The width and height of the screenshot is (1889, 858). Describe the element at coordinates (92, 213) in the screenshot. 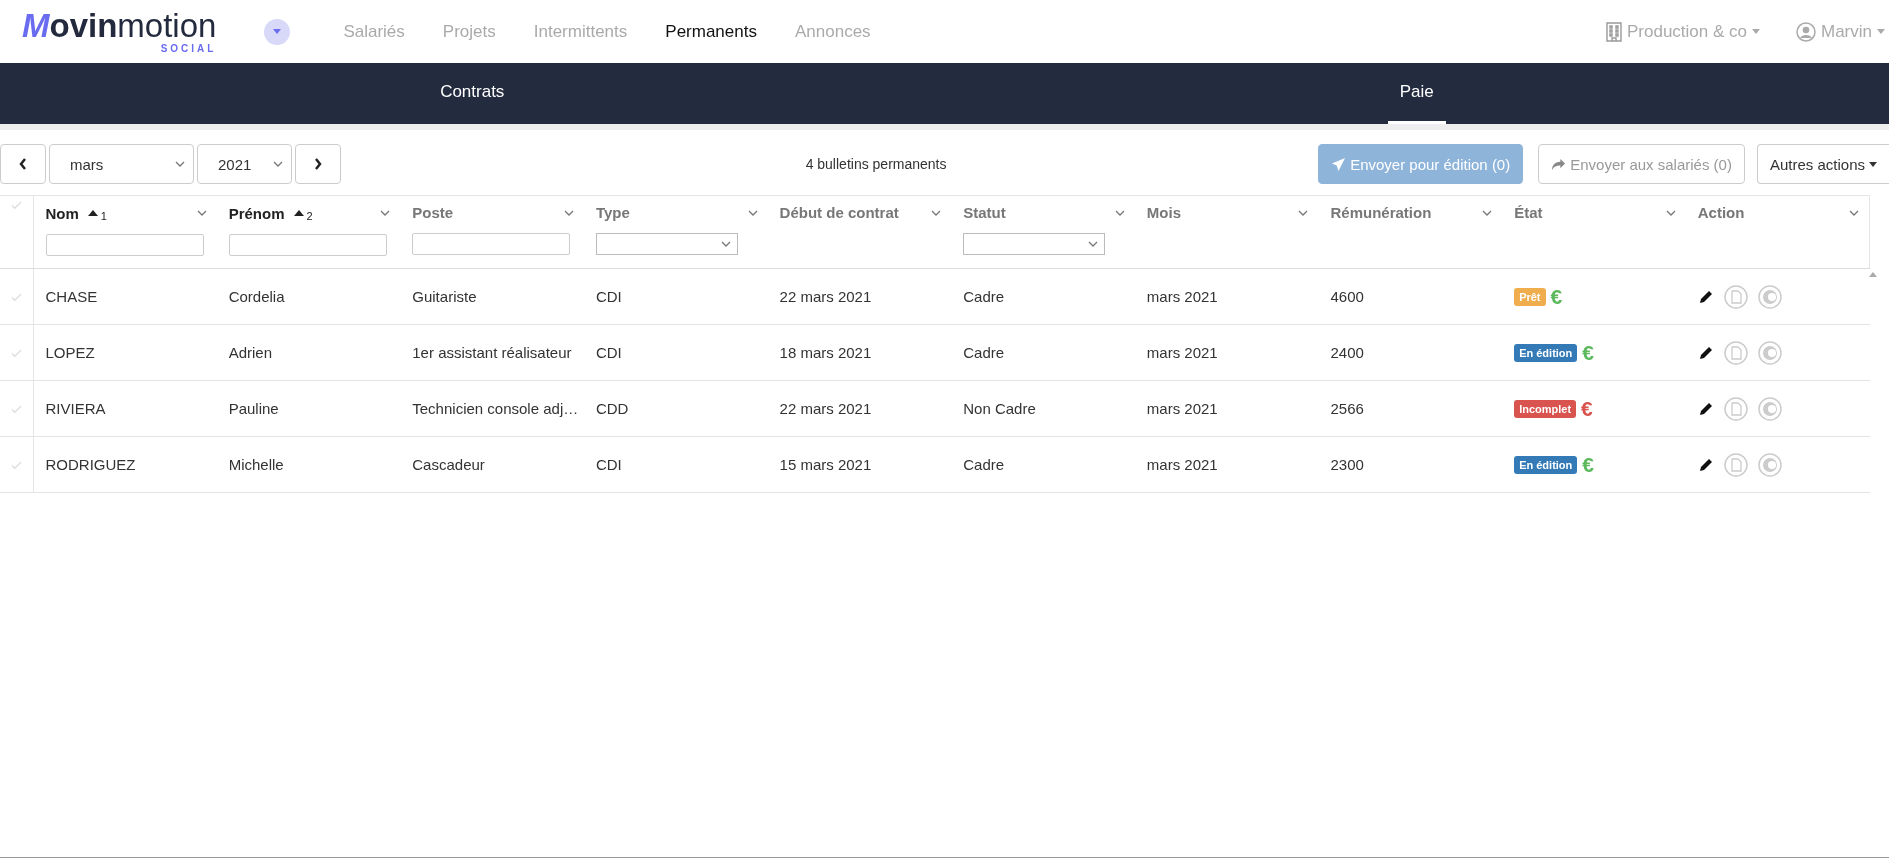

I see `sort-ascending-icon` at that location.